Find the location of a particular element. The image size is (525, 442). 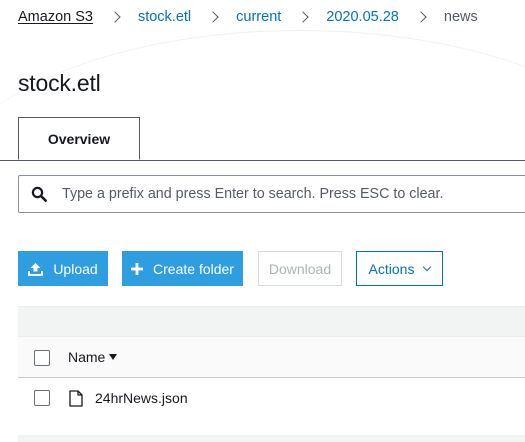

search-icon is located at coordinates (39, 194).